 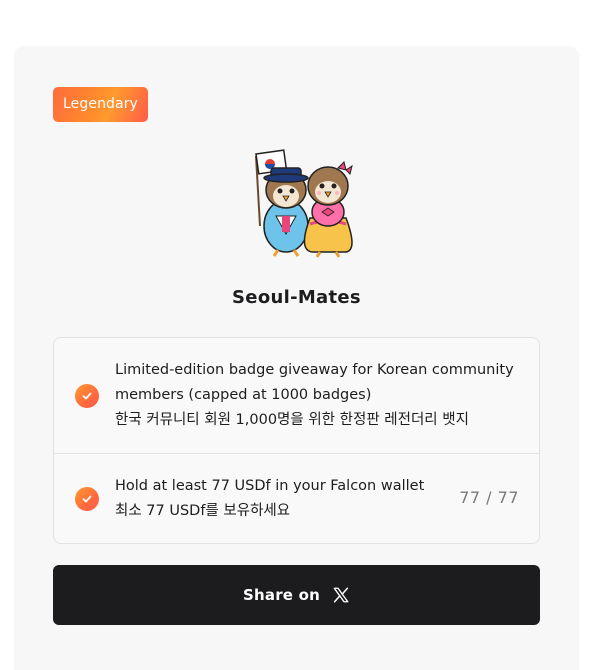 I want to click on seoul-mates-mascot-illustration, so click(x=304, y=203).